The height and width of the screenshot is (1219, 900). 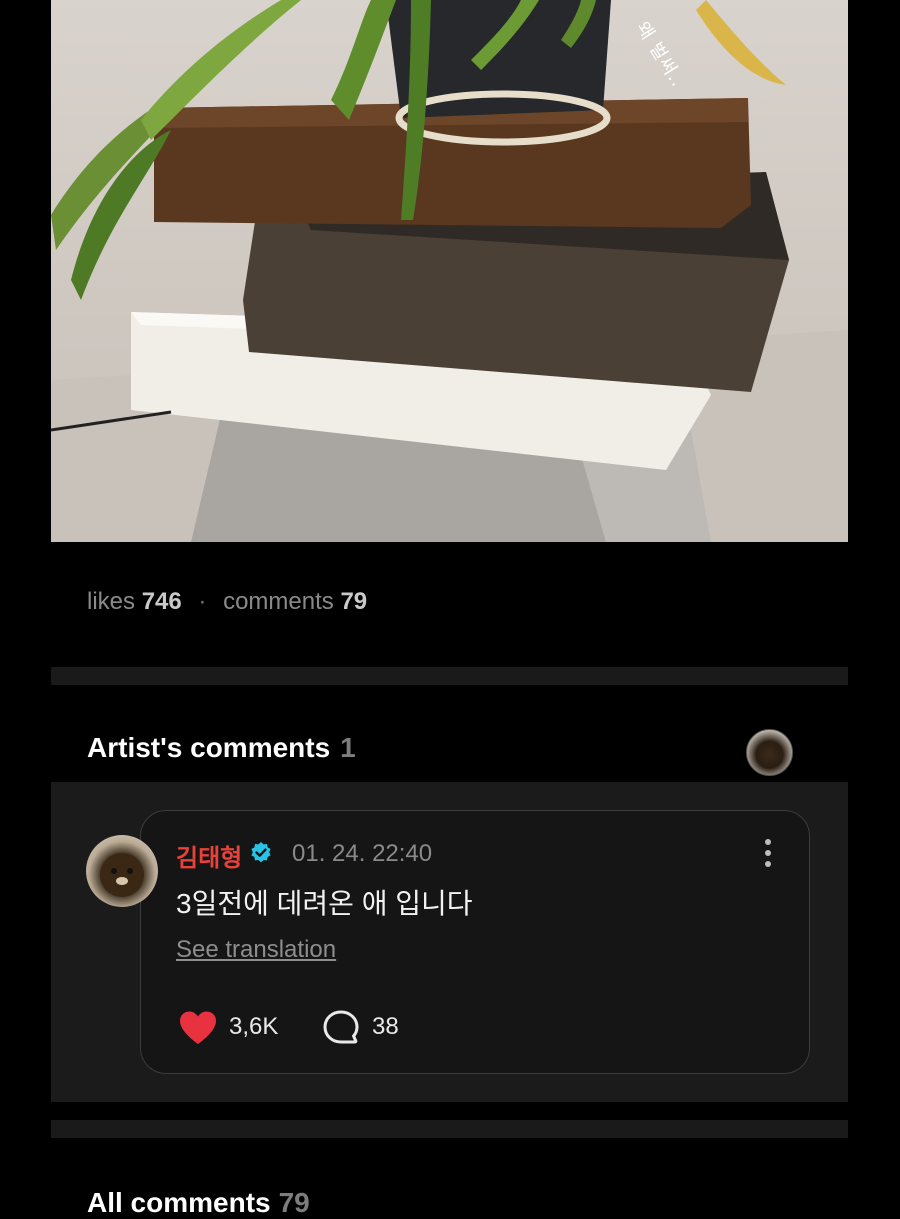 What do you see at coordinates (341, 1028) in the screenshot?
I see `reply-bubble-icon` at bounding box center [341, 1028].